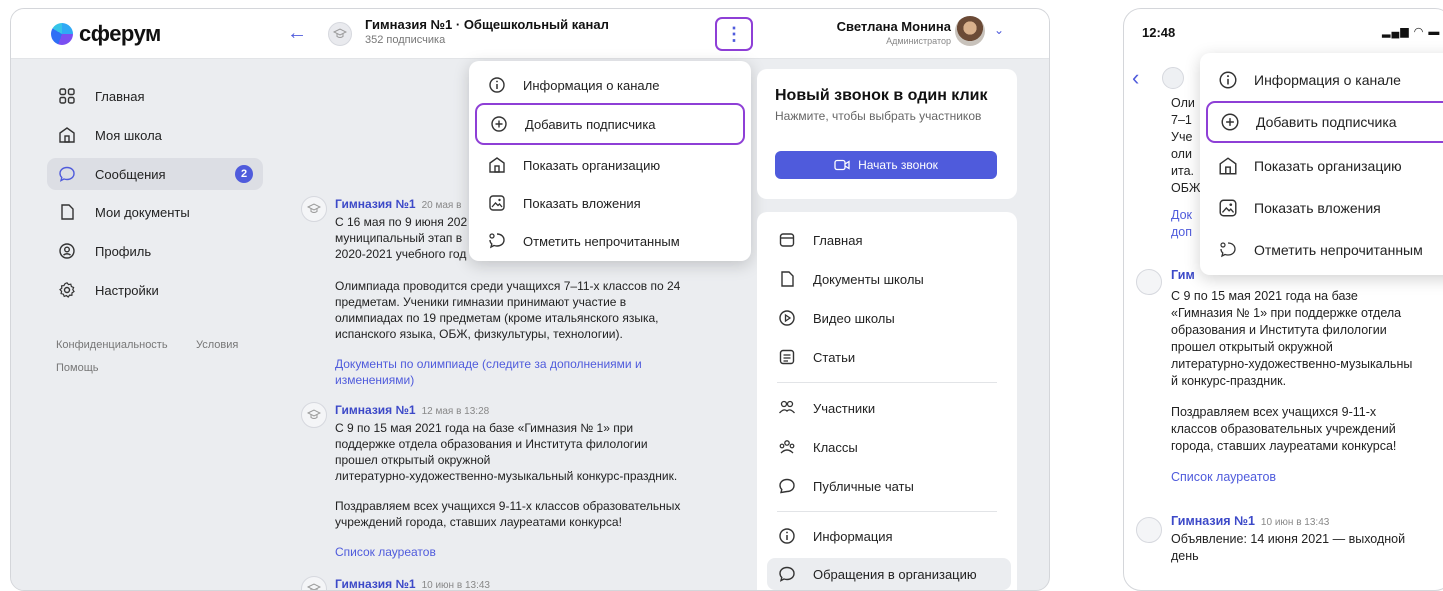 The height and width of the screenshot is (591, 1443). Describe the element at coordinates (535, 380) in the screenshot. I see `post-link: изменениями)` at that location.